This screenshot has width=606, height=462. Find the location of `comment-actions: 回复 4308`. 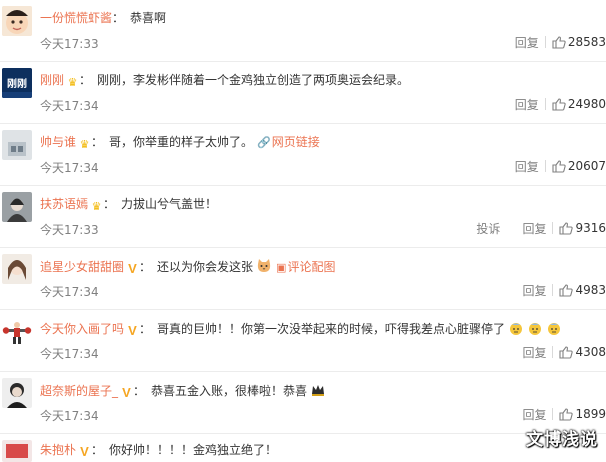

comment-actions: 回复 4308 is located at coordinates (564, 352).